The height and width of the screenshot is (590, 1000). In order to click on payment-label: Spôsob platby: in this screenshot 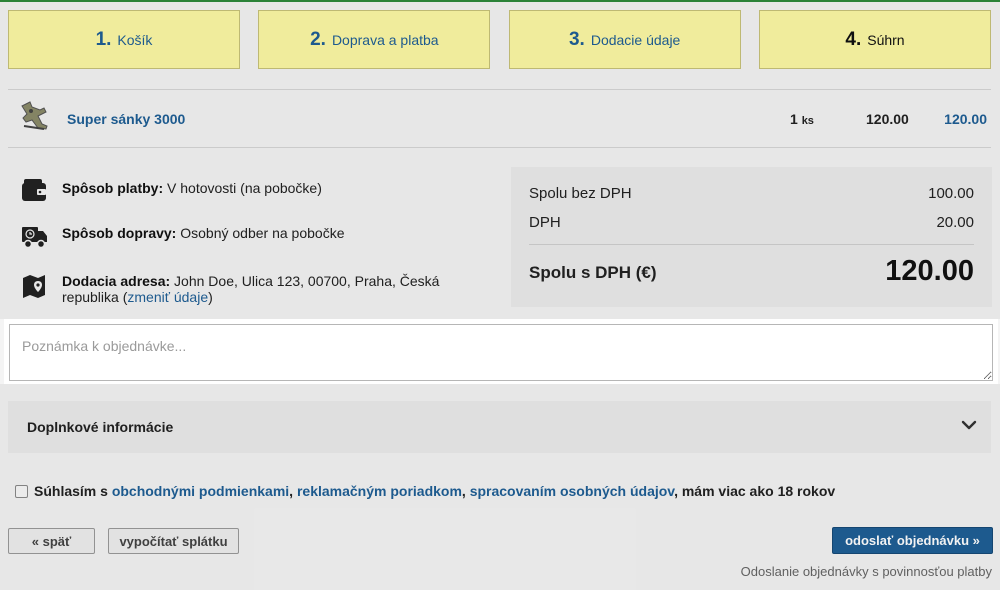, I will do `click(113, 188)`.